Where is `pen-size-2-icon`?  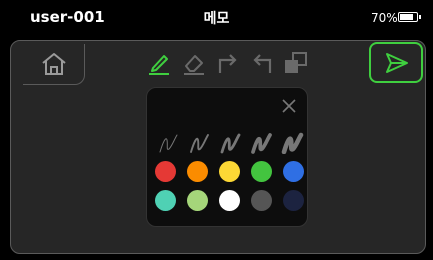
pen-size-2-icon is located at coordinates (200, 143).